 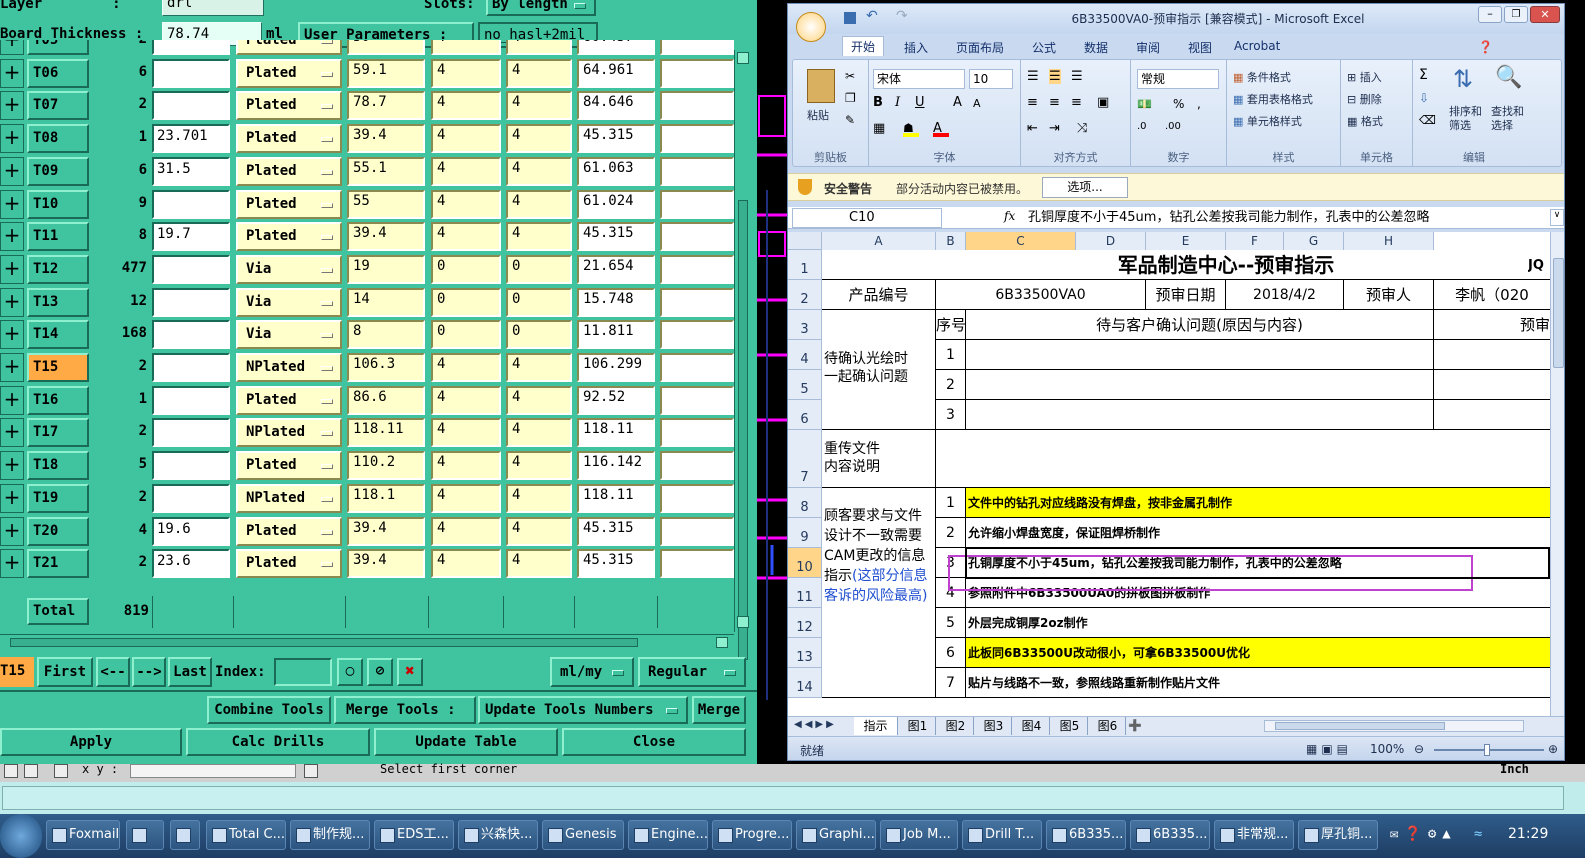 I want to click on taskbar-item, so click(x=185, y=835).